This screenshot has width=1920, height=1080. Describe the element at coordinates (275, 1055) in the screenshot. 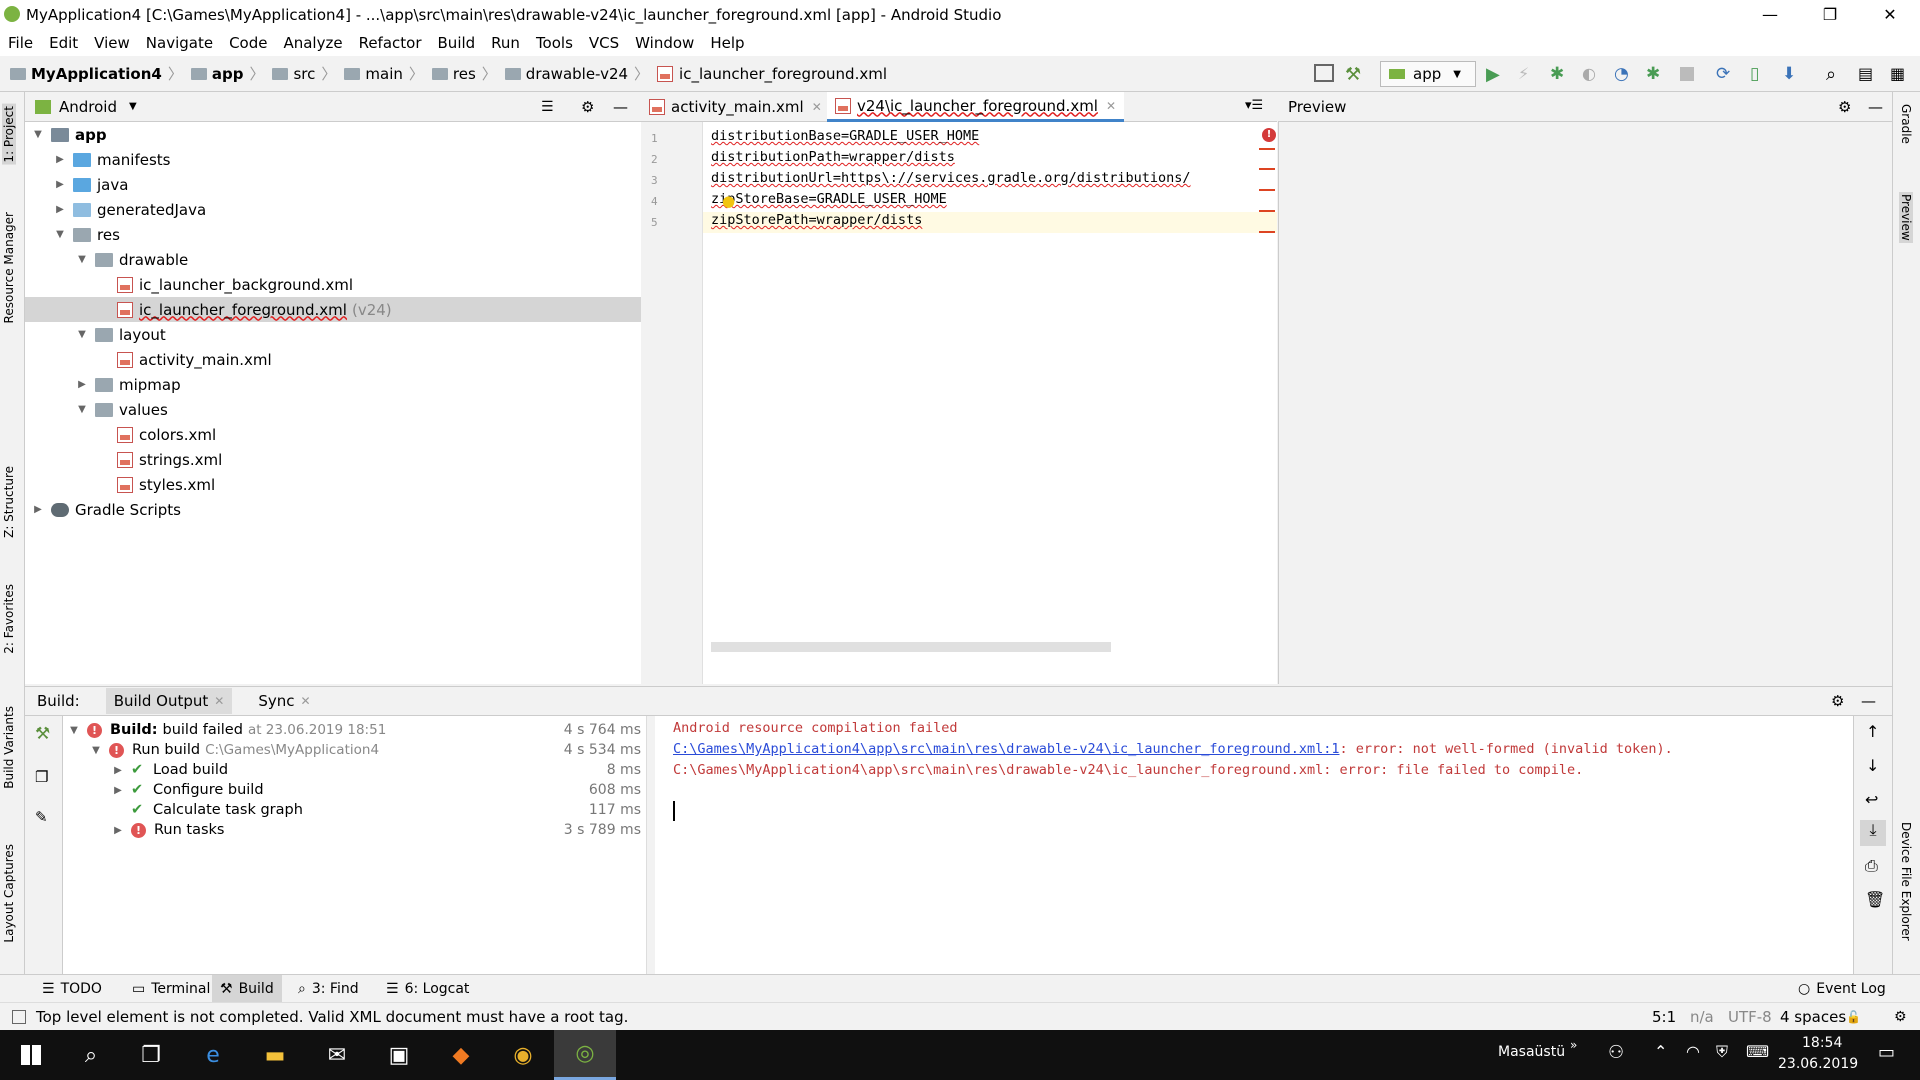

I see `file-explorer-icon: ▬` at that location.